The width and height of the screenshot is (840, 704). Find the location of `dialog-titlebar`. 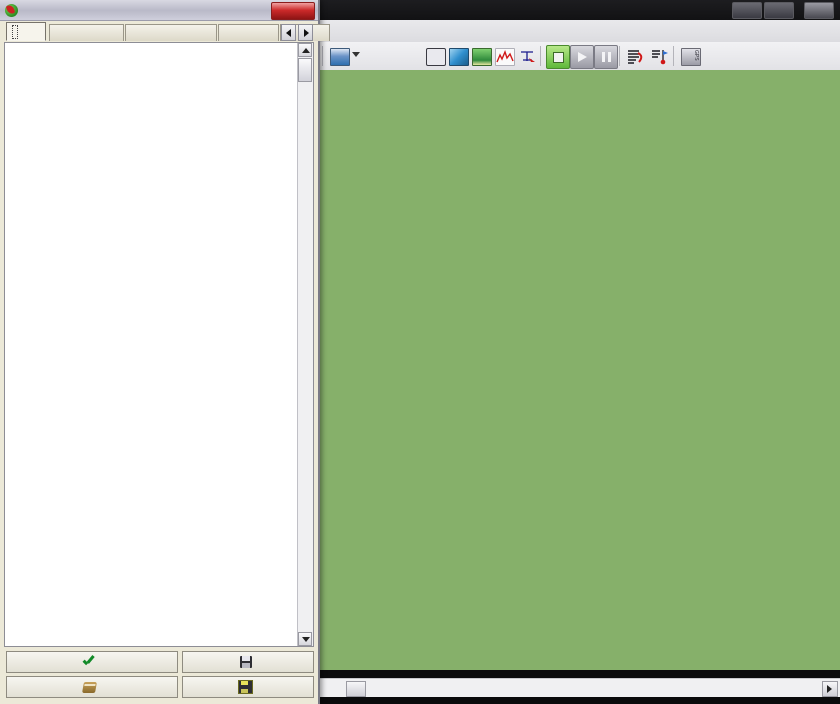

dialog-titlebar is located at coordinates (159, 10).